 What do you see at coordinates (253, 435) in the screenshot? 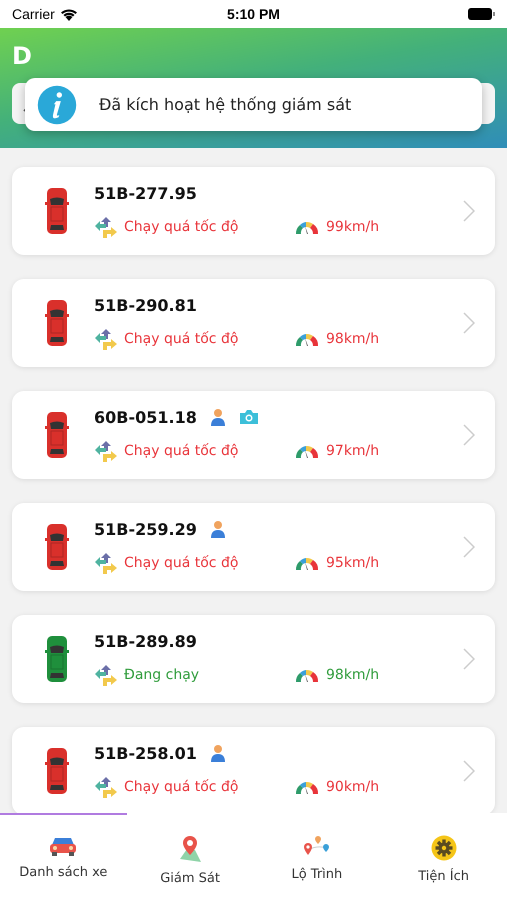
I see `vehicle-card: 60B-051.18 Chạy quá tốc độ 97km/h` at bounding box center [253, 435].